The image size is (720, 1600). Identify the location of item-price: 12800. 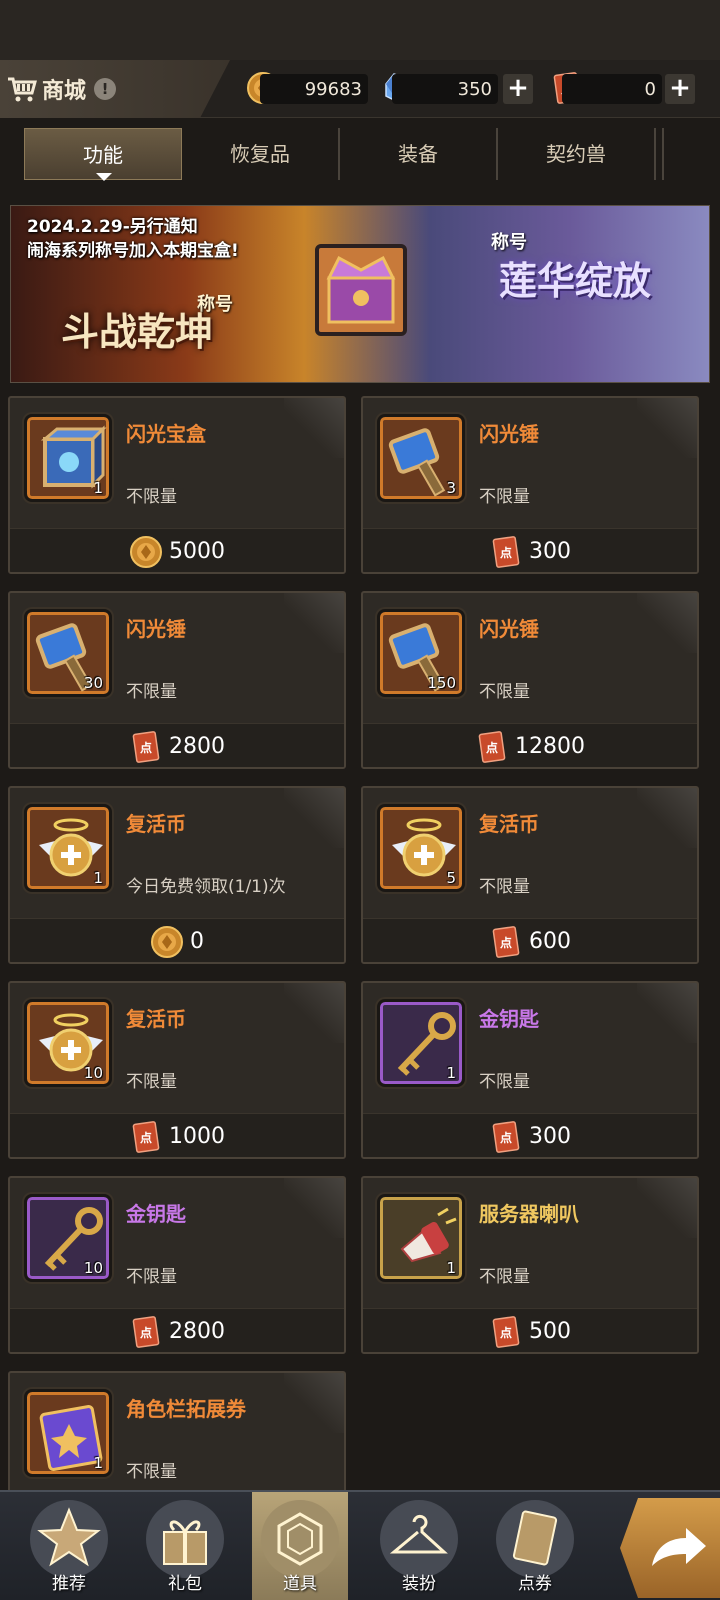
(550, 746).